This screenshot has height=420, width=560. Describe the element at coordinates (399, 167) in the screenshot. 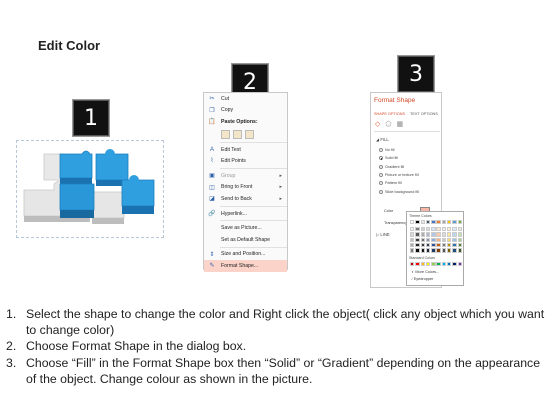

I see `fill-option: Gradient fill` at that location.